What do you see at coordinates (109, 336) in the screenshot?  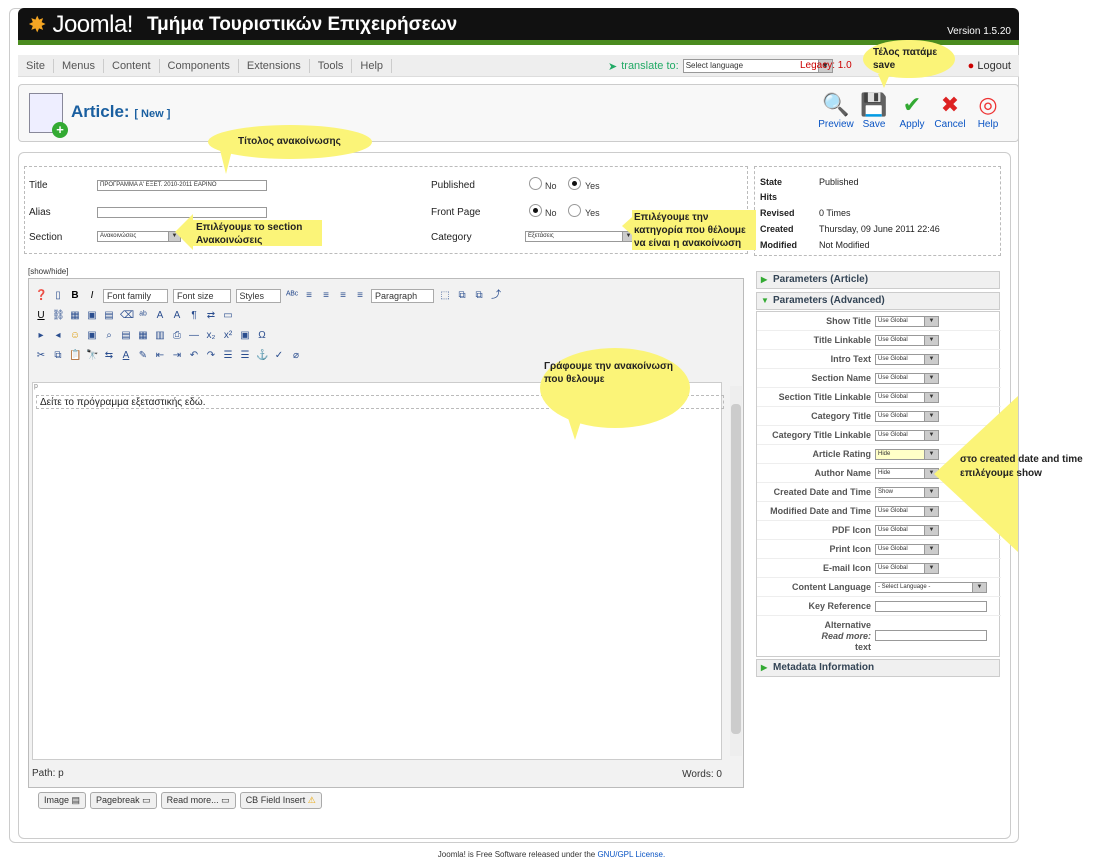 I see `preview-icon: ⌕` at bounding box center [109, 336].